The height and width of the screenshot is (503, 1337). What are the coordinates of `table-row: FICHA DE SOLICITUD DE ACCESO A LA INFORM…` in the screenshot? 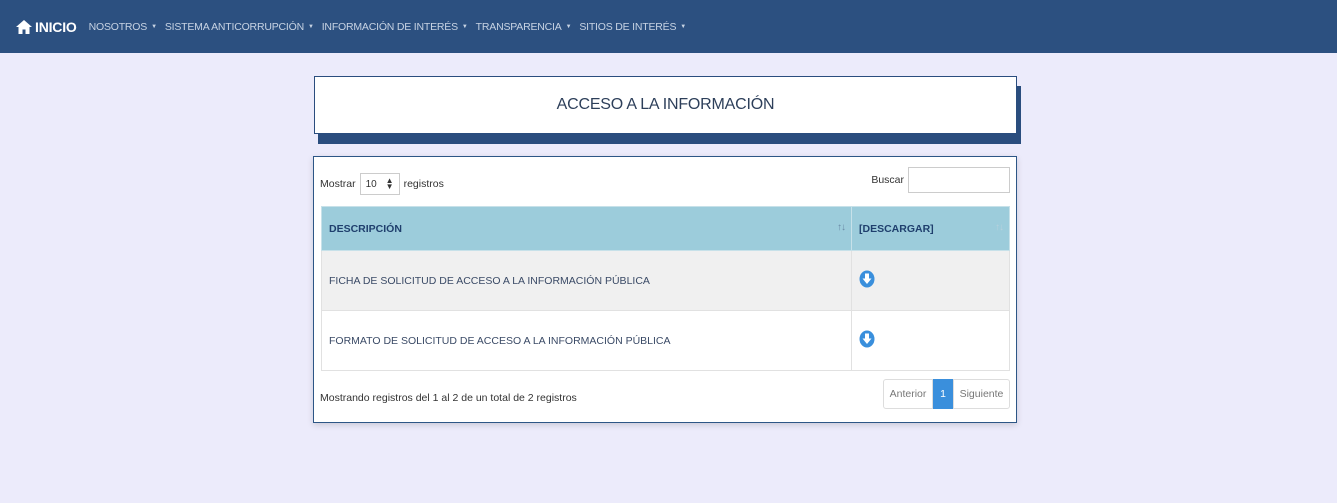 It's located at (665, 280).